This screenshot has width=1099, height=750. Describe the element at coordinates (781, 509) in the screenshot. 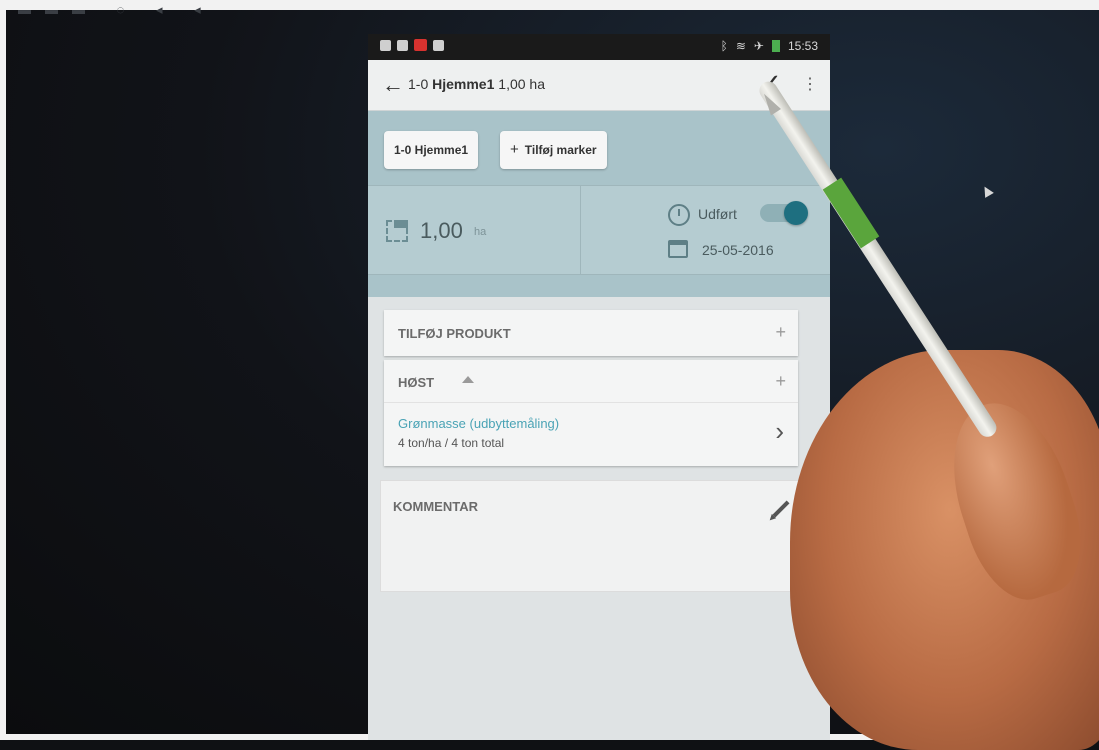

I see `pencil-icon` at that location.